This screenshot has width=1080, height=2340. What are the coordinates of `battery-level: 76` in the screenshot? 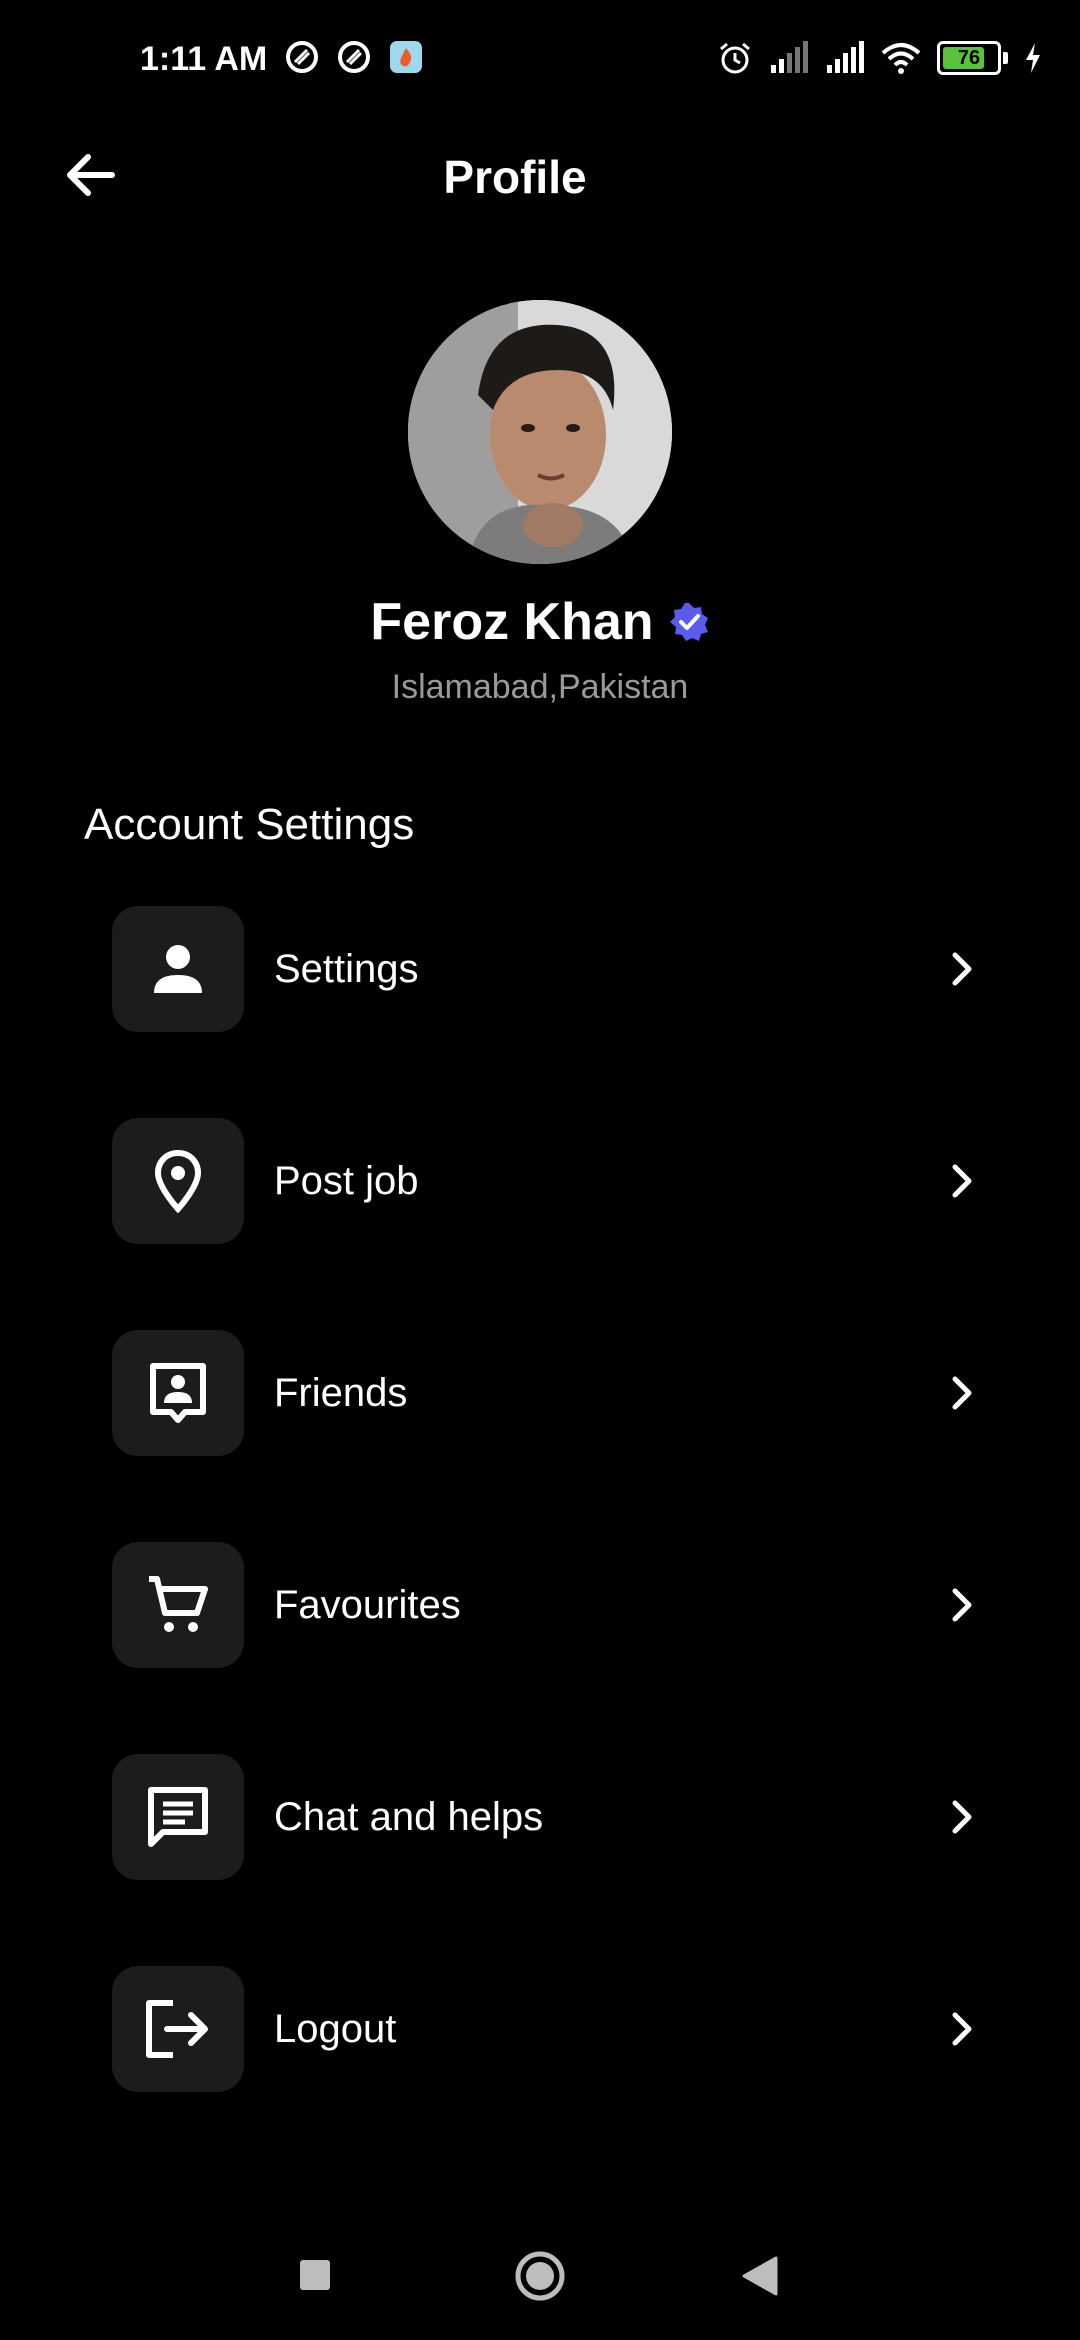 It's located at (969, 57).